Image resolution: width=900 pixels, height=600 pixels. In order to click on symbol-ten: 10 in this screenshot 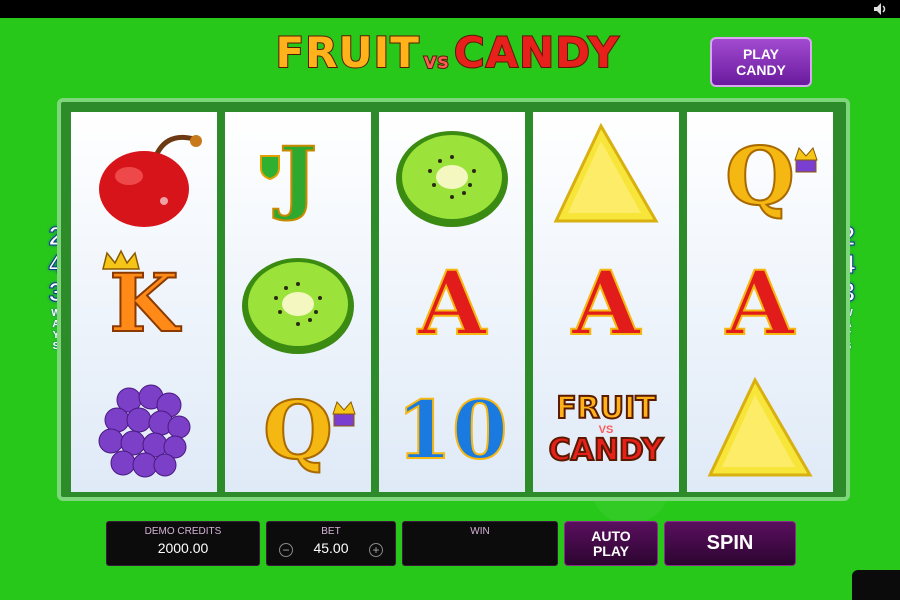, I will do `click(452, 429)`.